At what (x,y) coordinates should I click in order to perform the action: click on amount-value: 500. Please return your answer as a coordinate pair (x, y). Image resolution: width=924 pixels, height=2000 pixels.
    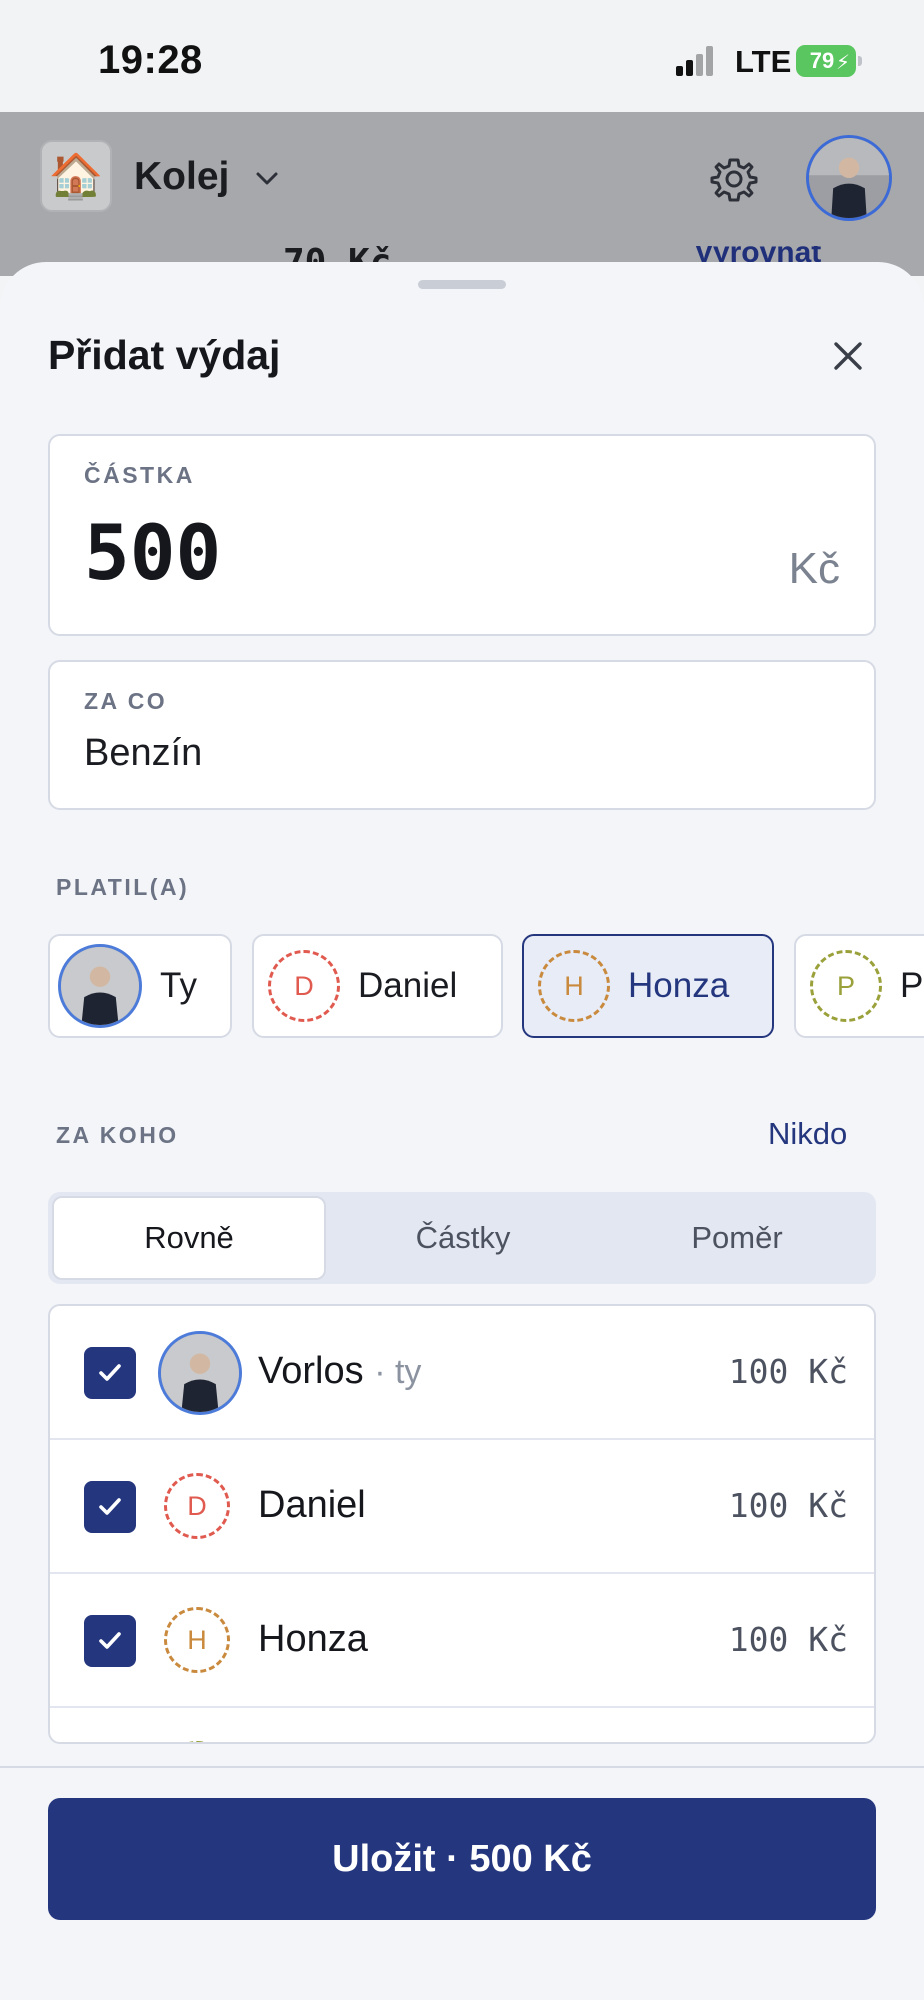
    Looking at the image, I should click on (152, 552).